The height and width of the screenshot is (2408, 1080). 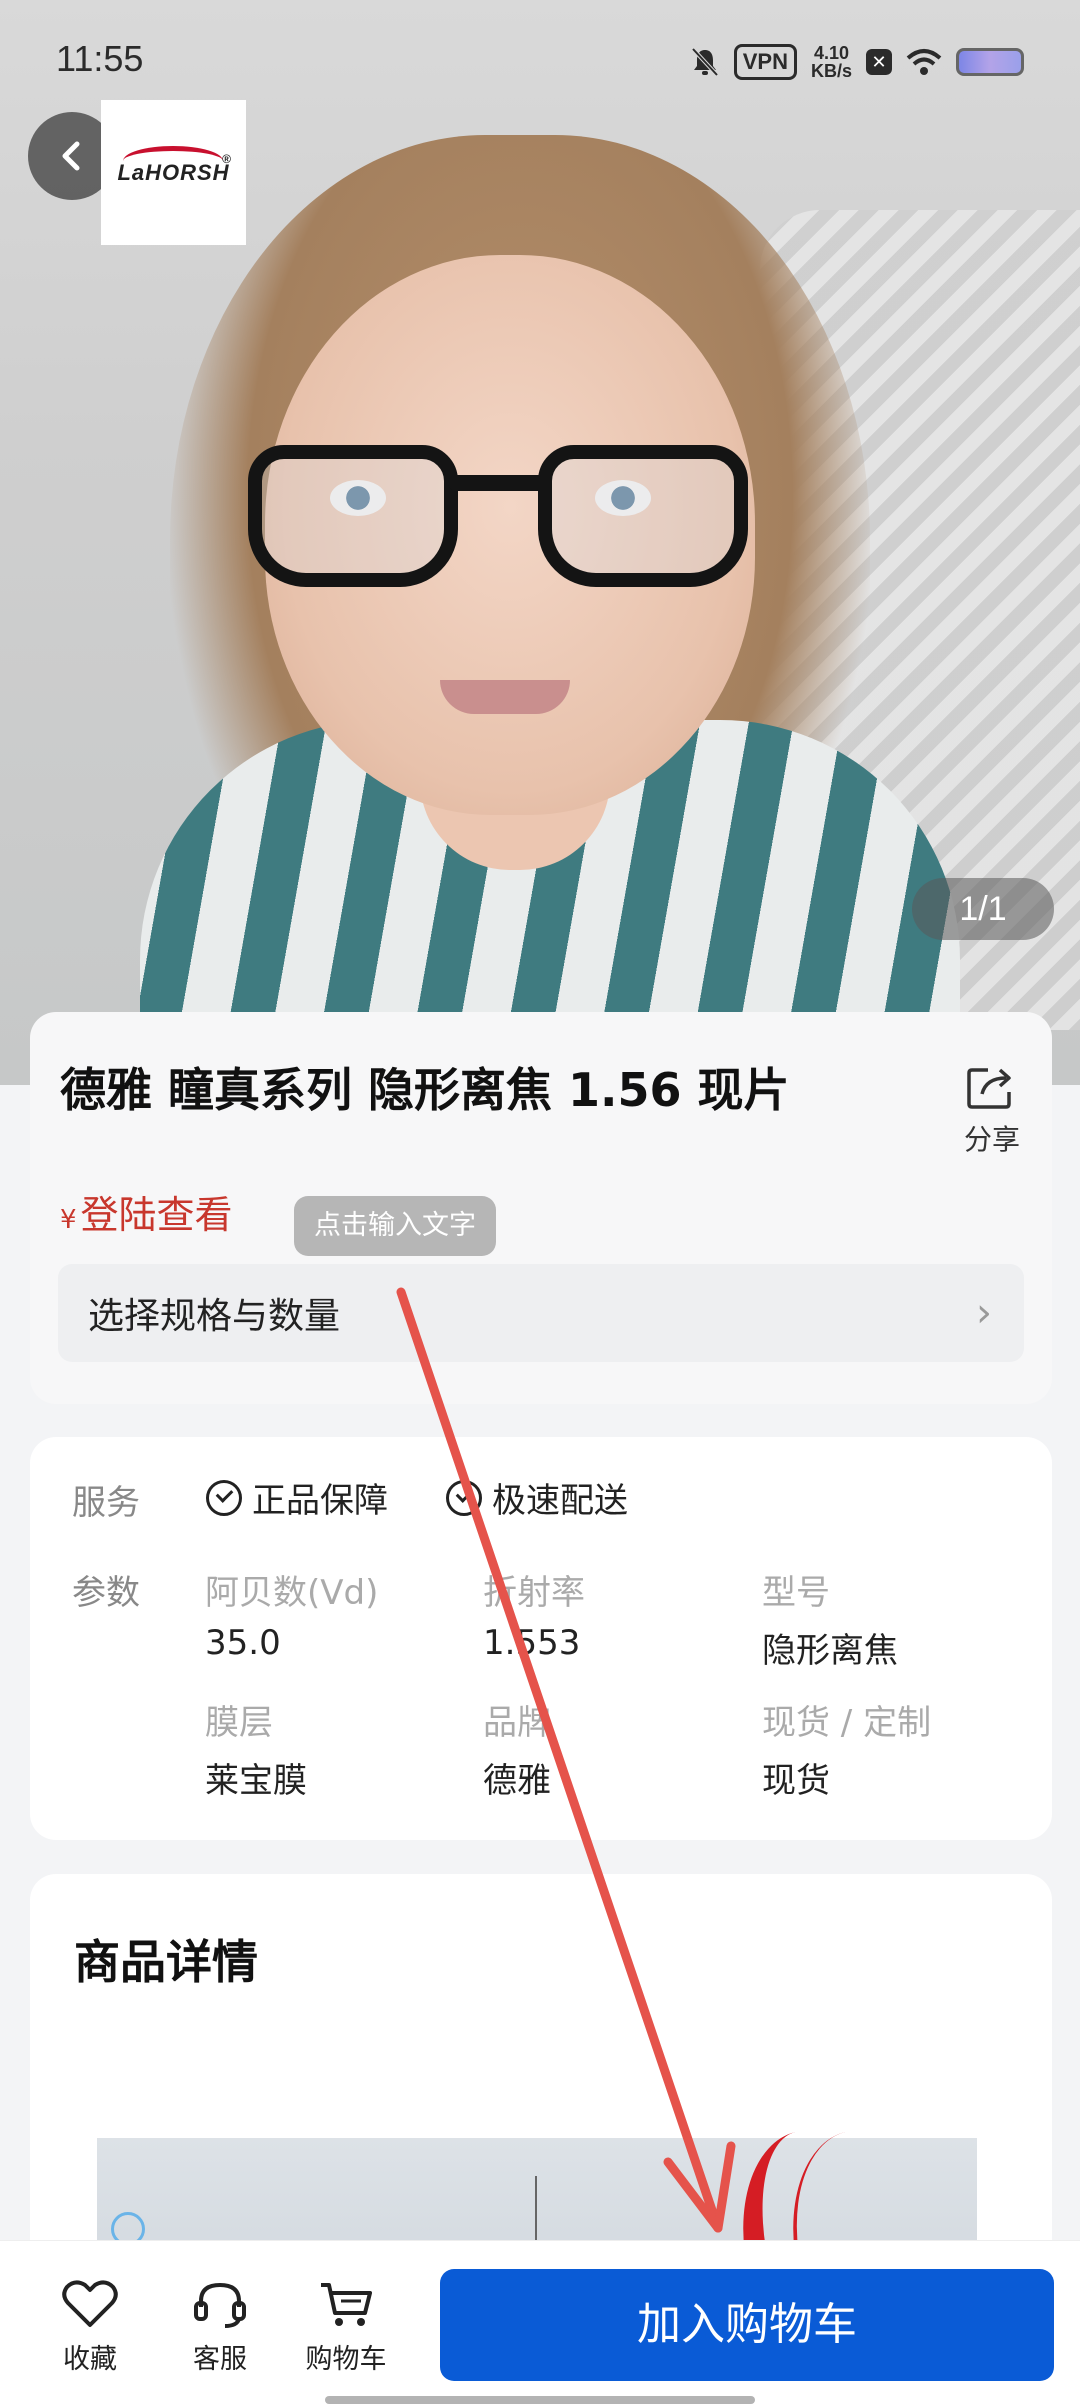 I want to click on param-value: 1.553, so click(x=532, y=1643).